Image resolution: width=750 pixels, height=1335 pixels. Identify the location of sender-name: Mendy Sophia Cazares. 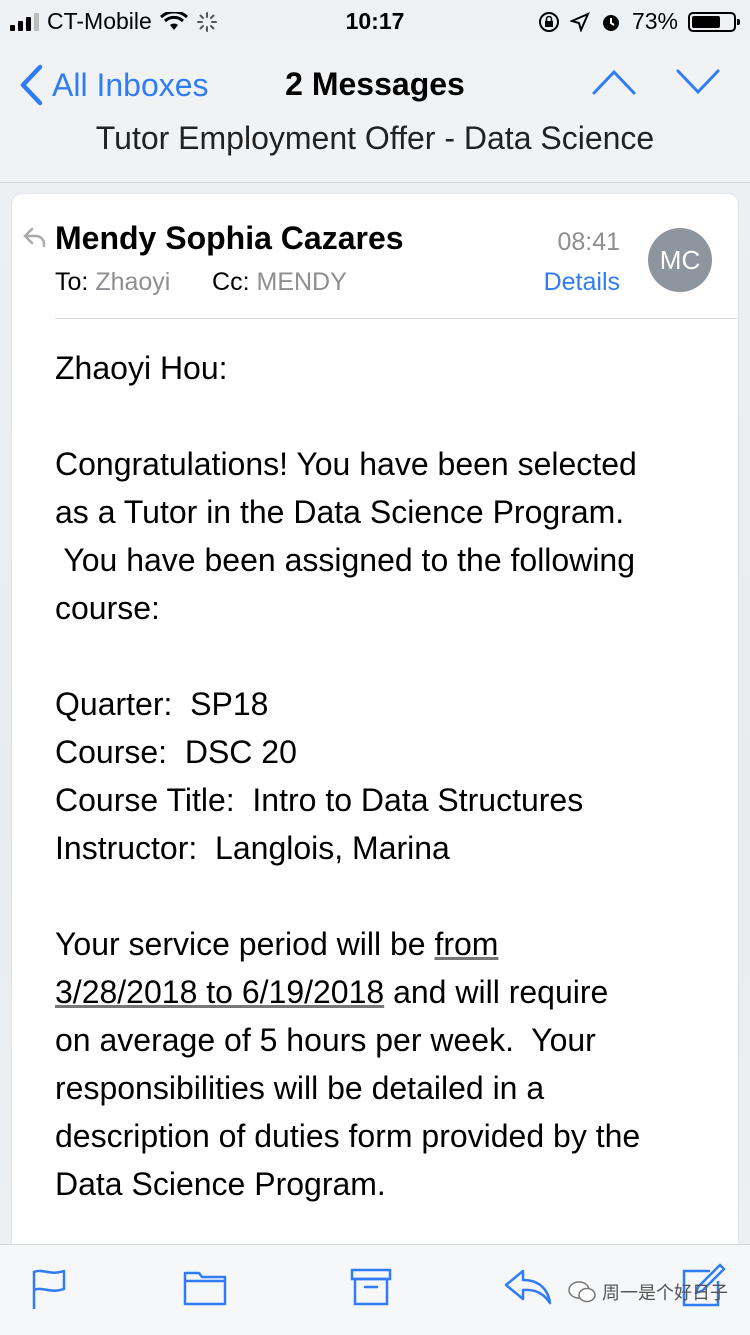
(229, 238).